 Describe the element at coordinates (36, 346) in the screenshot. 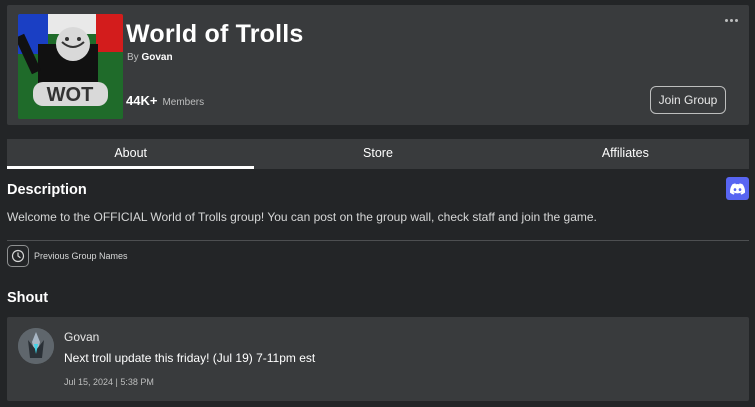

I see `avatar` at that location.